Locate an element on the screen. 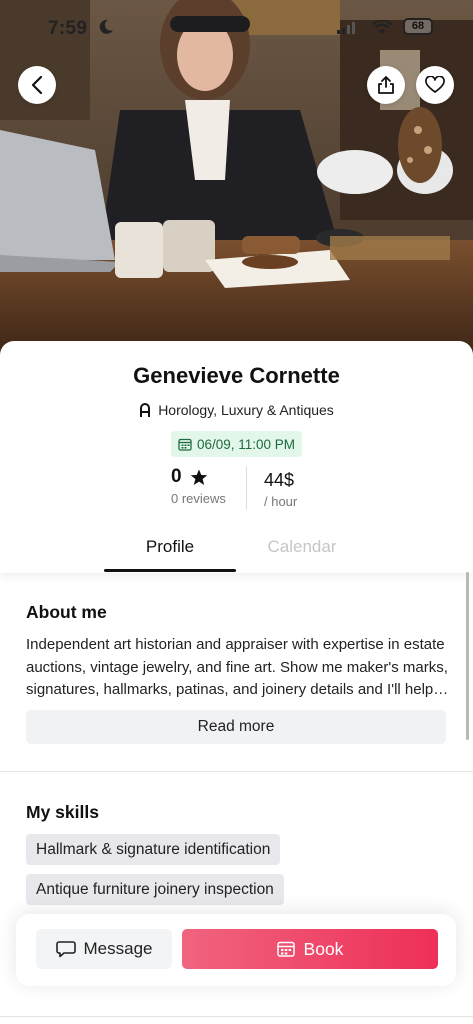 This screenshot has width=473, height=1024. moon-icon is located at coordinates (106, 26).